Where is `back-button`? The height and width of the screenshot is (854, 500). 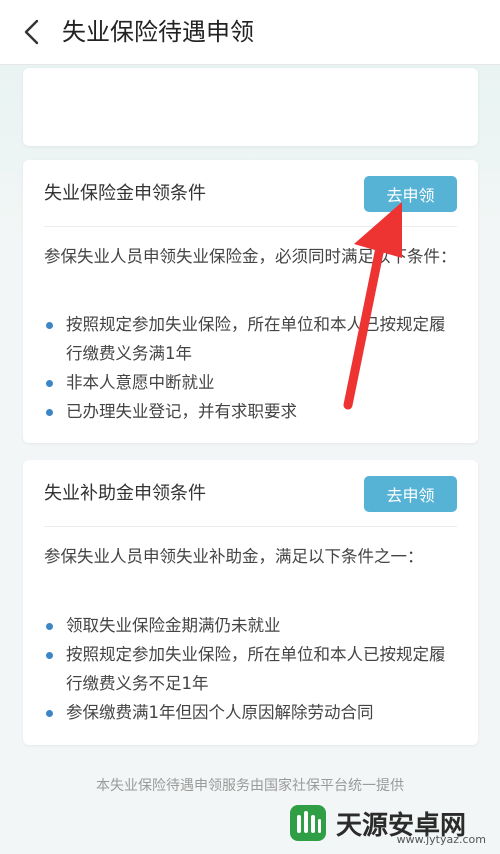 back-button is located at coordinates (32, 32).